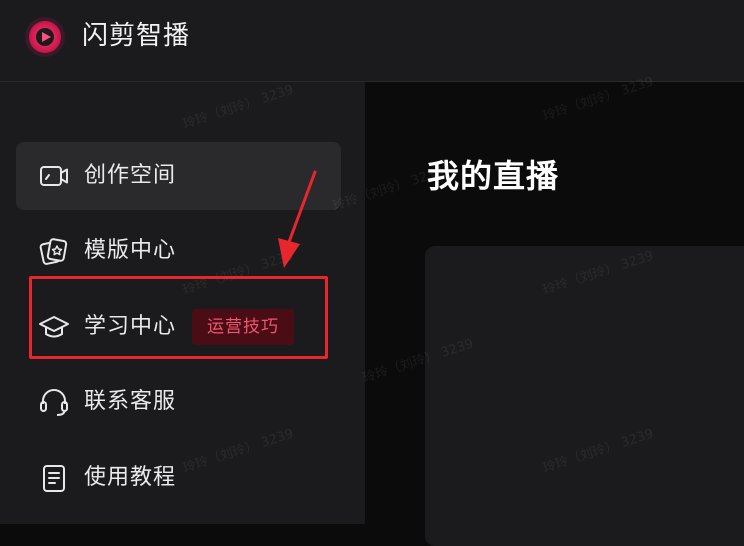  Describe the element at coordinates (130, 477) in the screenshot. I see `sidebar-item-label: 使用教程` at that location.